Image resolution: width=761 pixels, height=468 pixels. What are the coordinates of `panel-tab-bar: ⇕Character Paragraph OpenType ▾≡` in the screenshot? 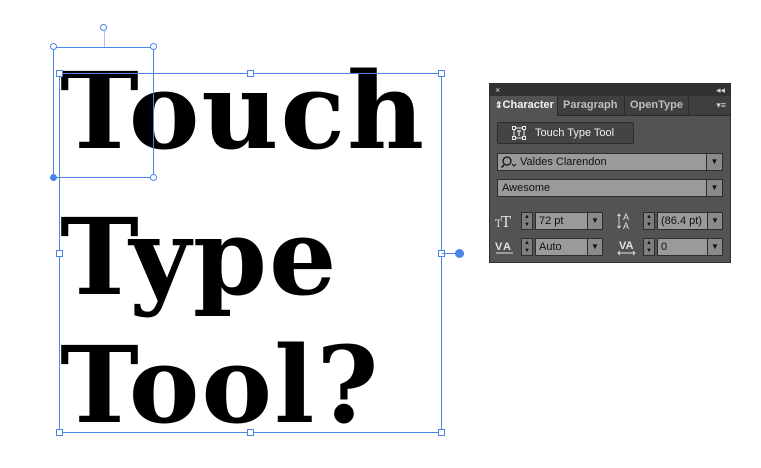 It's located at (610, 106).